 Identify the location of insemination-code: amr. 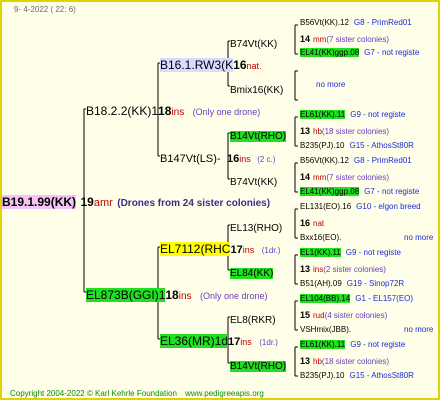
(103, 203).